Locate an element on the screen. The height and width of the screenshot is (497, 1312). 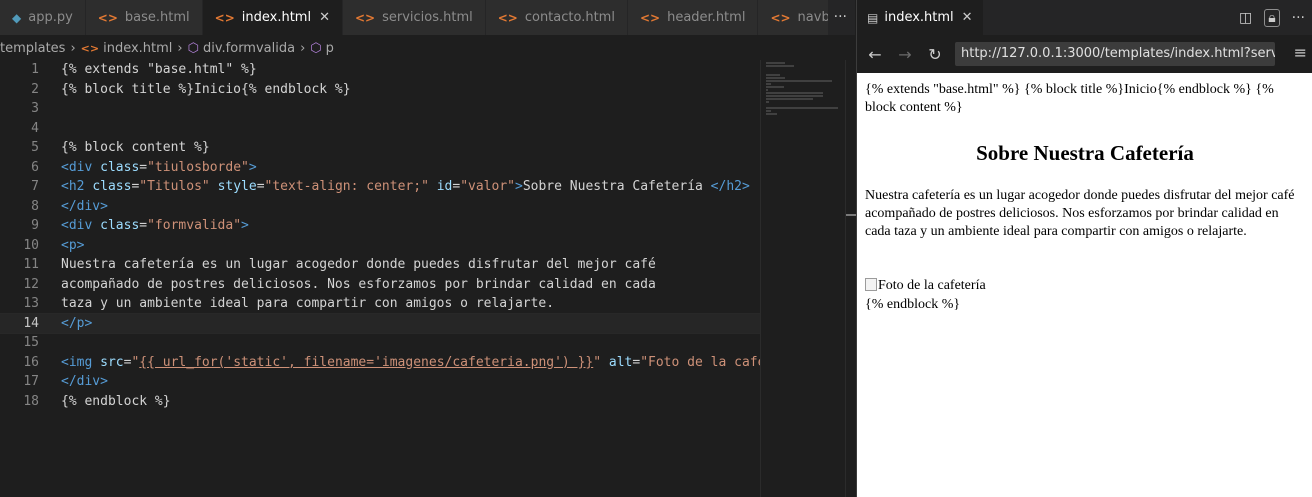
tab-label: servicios.html is located at coordinates (427, 17).